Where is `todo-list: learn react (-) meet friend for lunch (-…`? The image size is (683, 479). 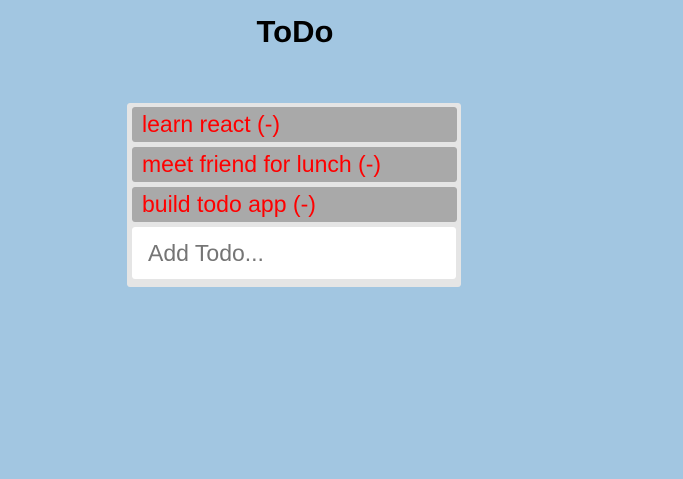 todo-list: learn react (-) meet friend for lunch (-… is located at coordinates (294, 164).